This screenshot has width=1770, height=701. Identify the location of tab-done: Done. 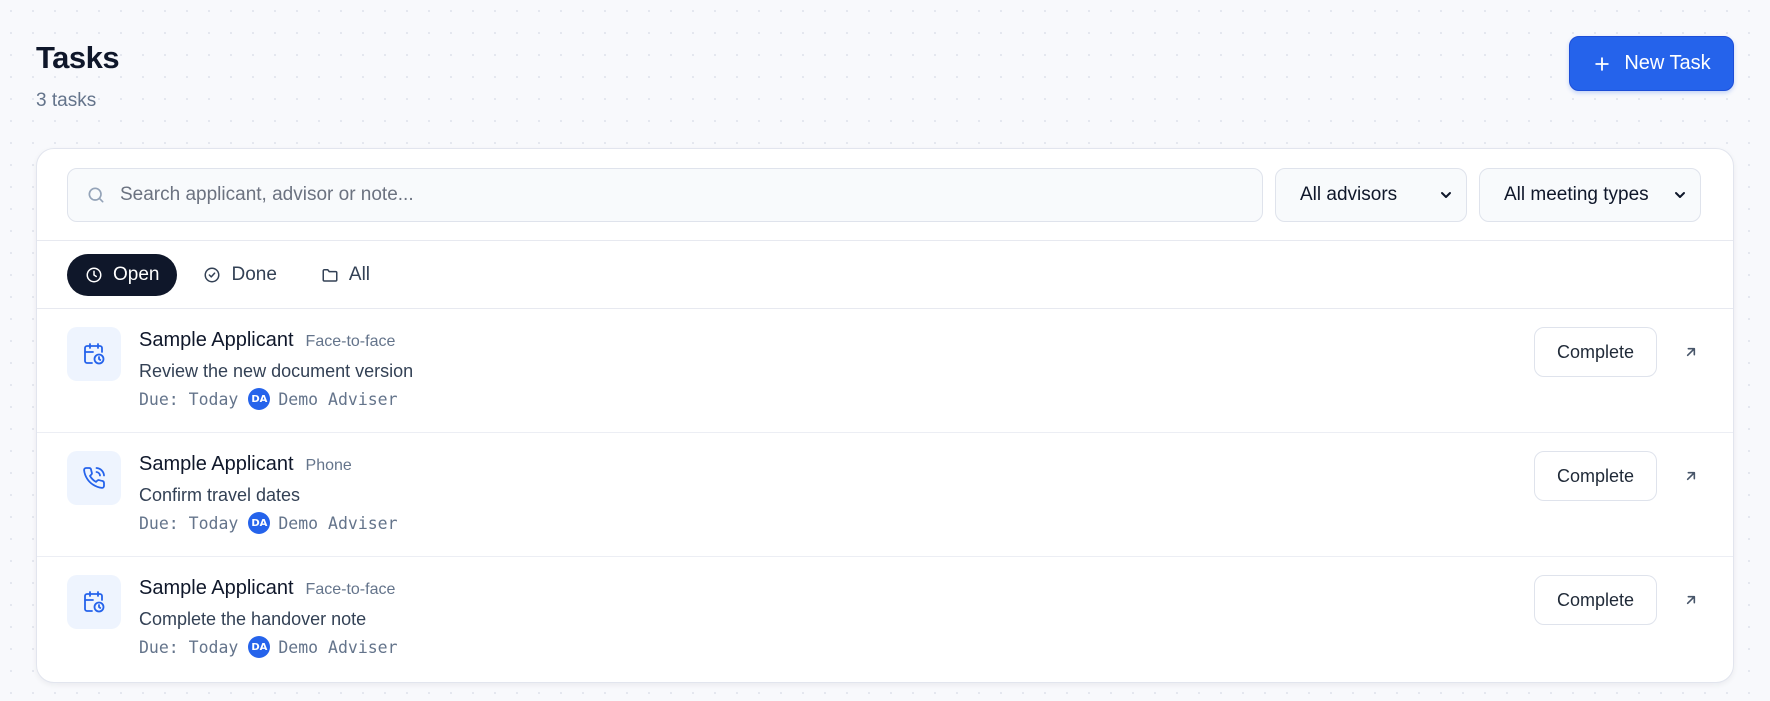
(239, 275).